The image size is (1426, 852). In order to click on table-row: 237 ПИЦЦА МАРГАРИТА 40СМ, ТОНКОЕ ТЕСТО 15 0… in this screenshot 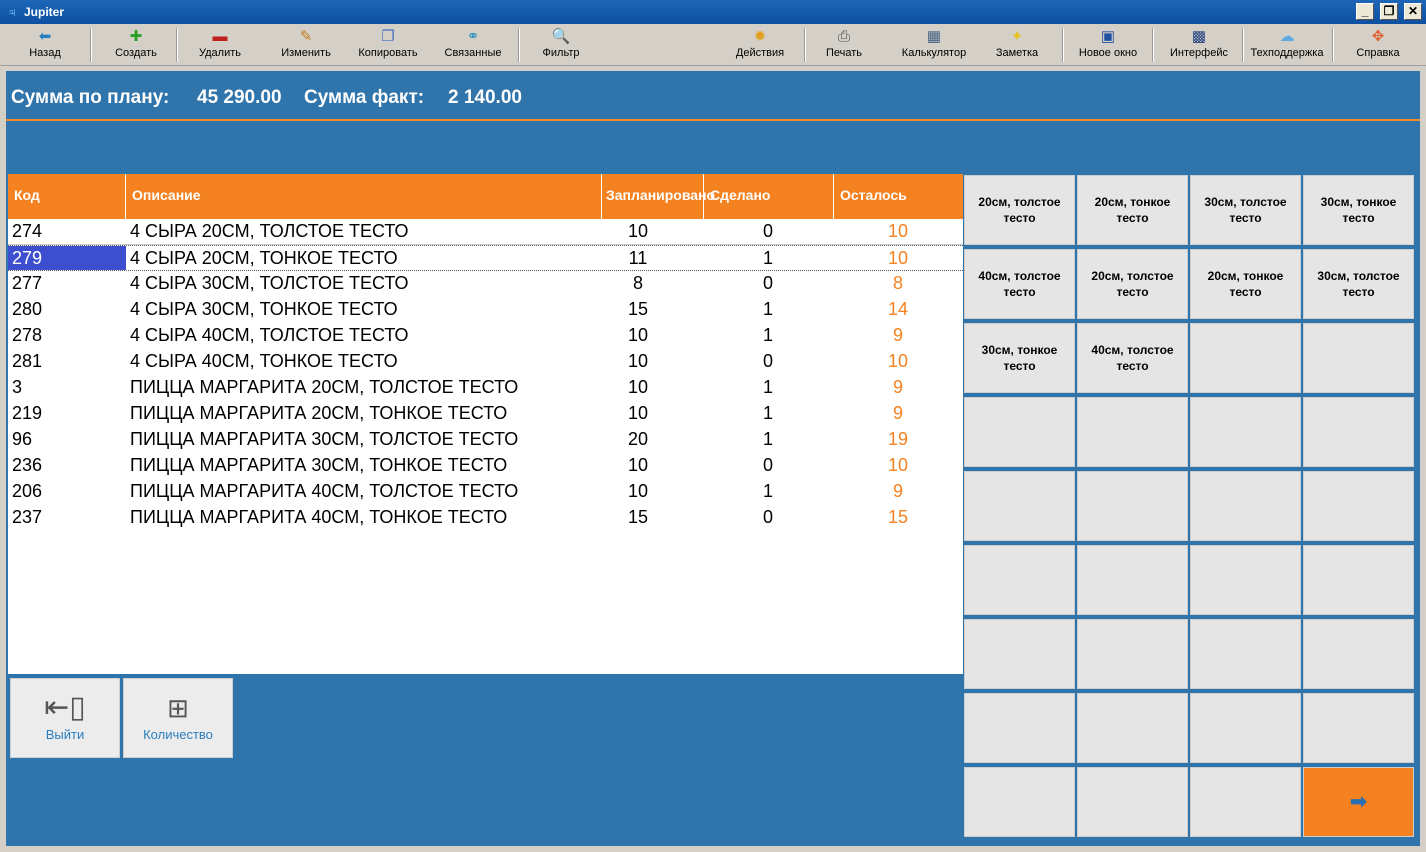, I will do `click(485, 518)`.